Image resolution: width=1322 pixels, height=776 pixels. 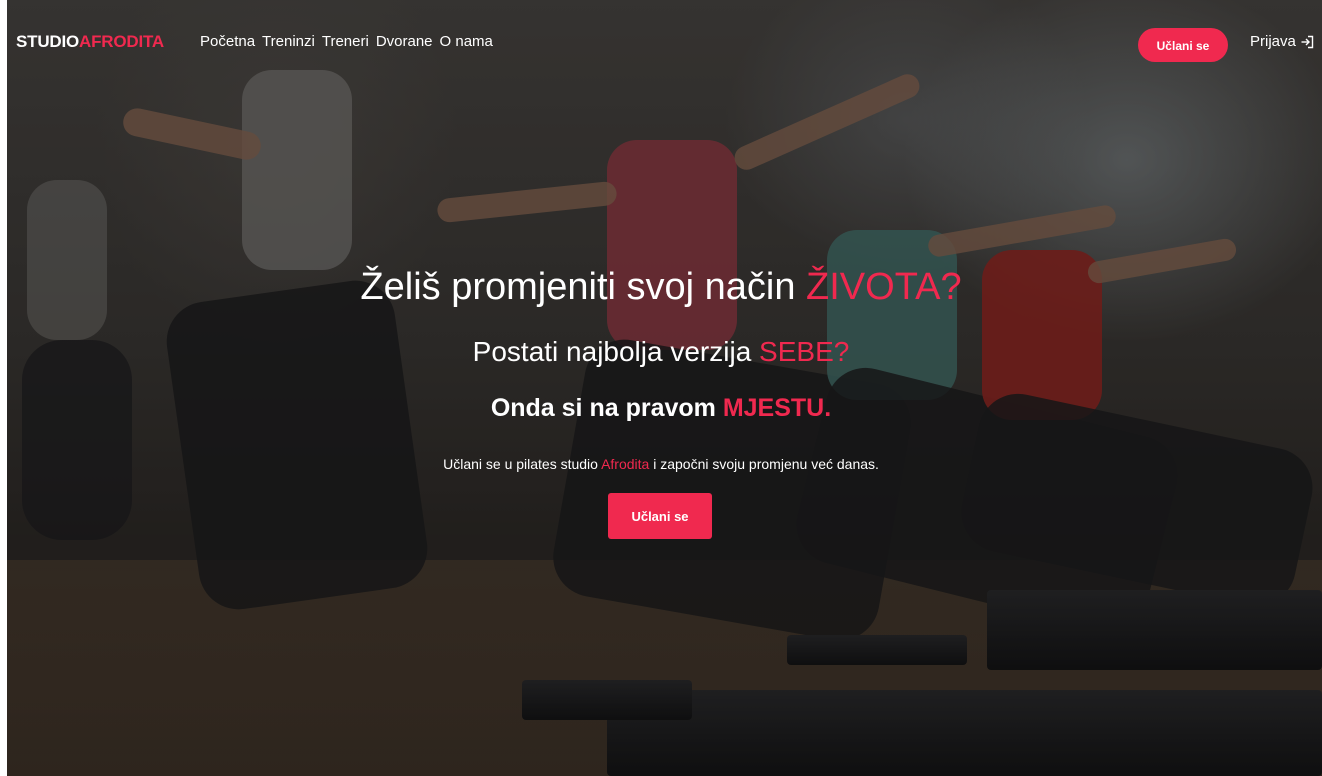 I want to click on nav-links: Početna Treninzi Treneri Dvorane O nama, so click(x=346, y=42).